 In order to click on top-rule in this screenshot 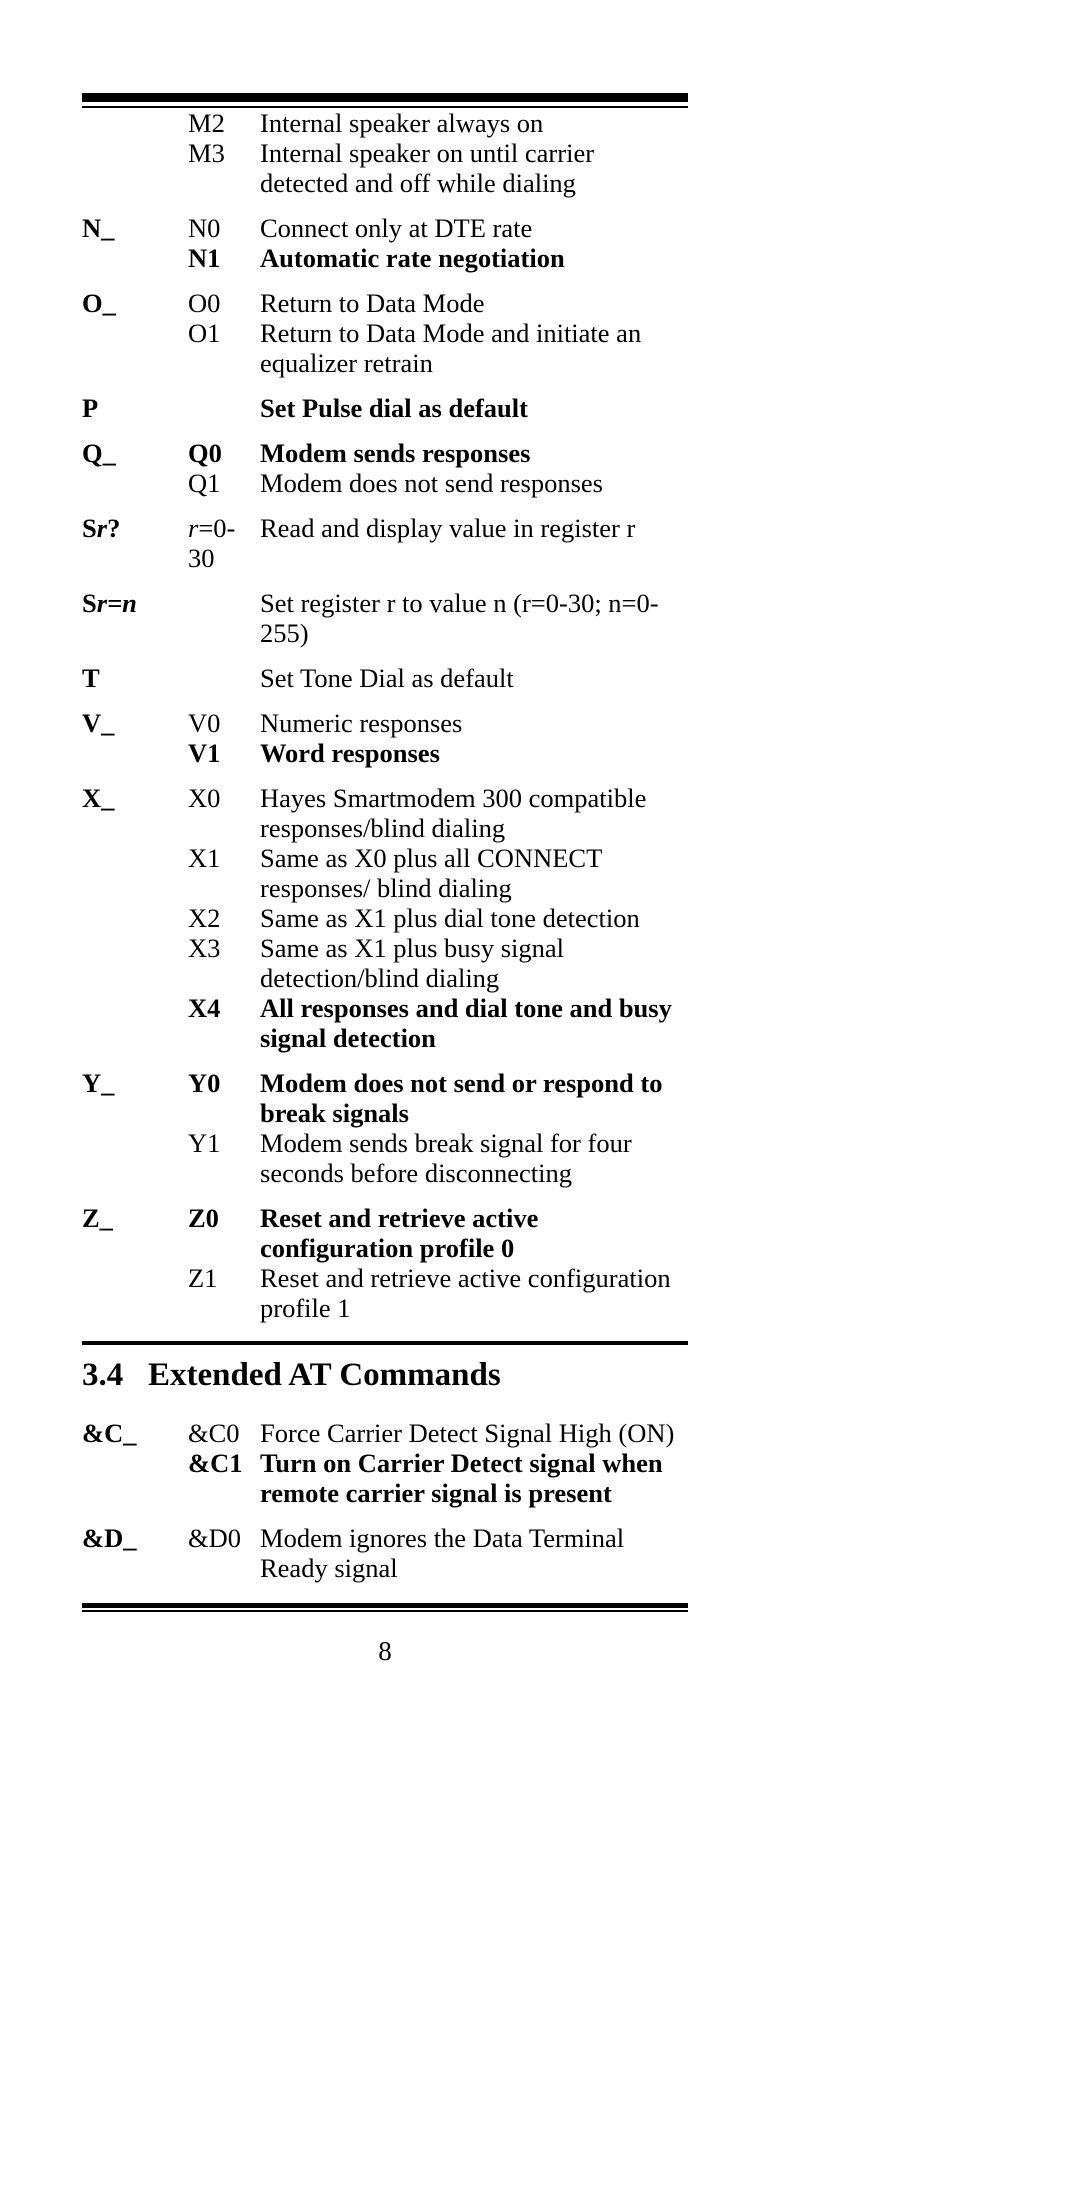, I will do `click(385, 100)`.